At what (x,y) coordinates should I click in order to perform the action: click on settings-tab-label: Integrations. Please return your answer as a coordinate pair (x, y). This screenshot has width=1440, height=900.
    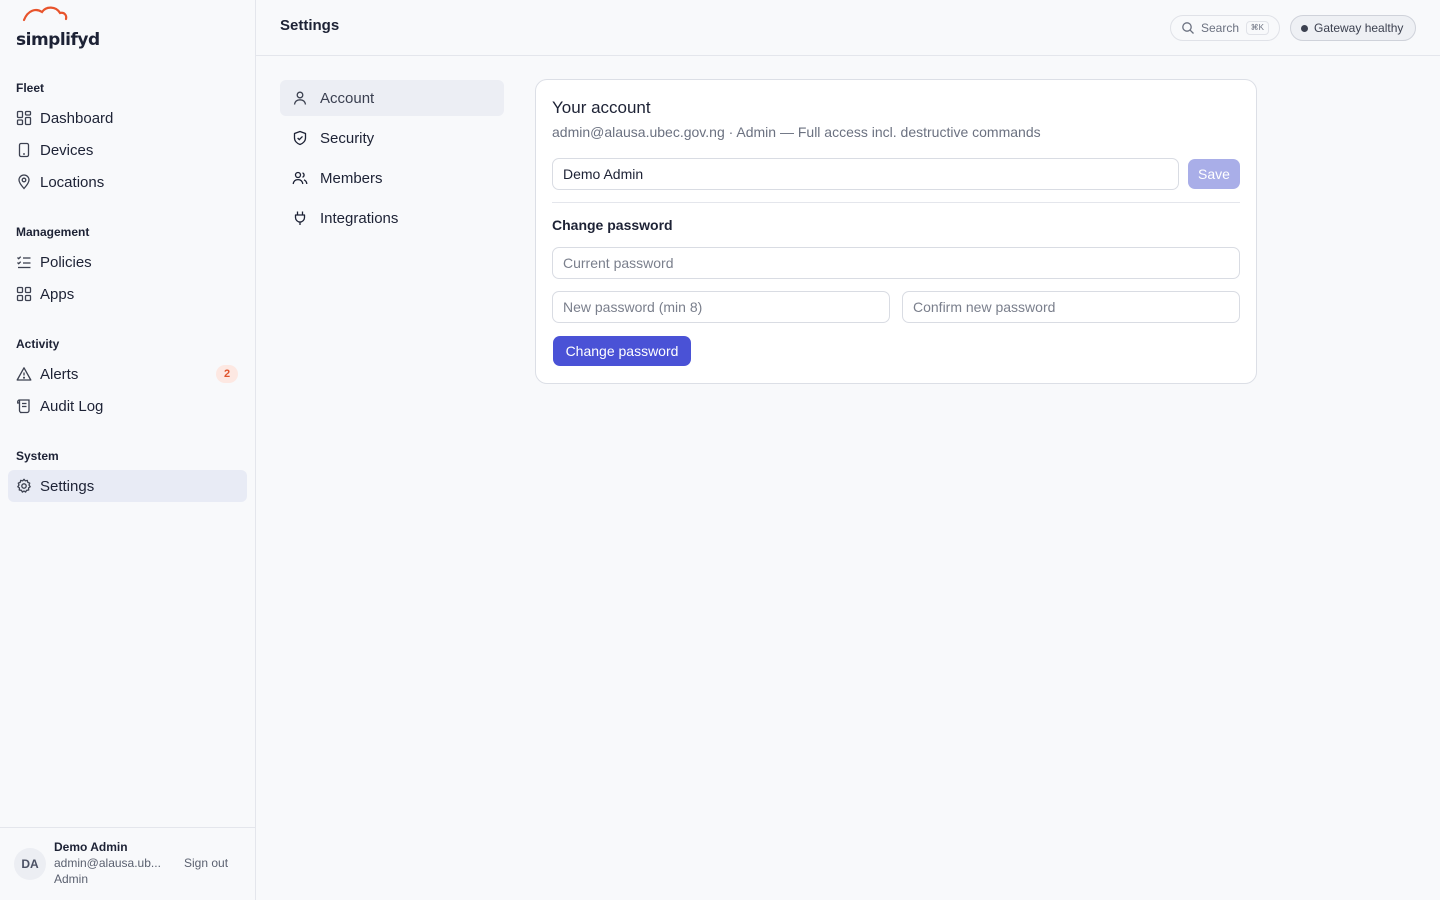
    Looking at the image, I should click on (359, 218).